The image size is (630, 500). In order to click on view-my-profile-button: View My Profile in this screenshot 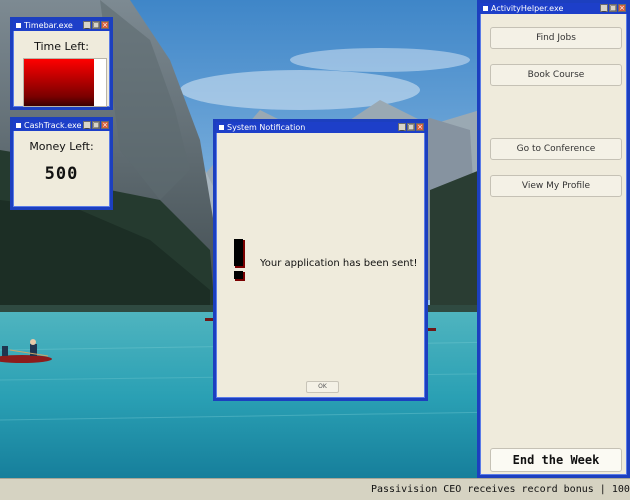, I will do `click(556, 186)`.